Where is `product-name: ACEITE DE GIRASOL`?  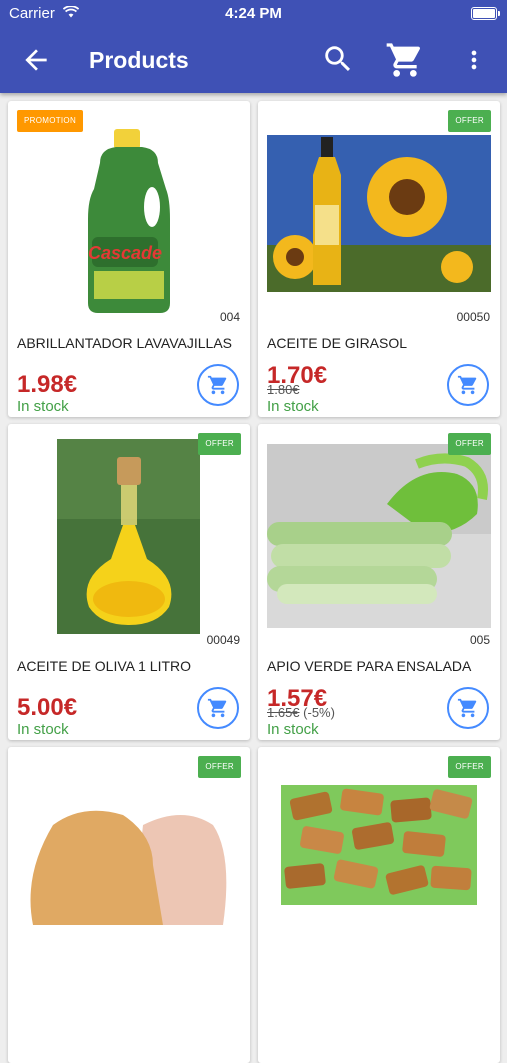 product-name: ACEITE DE GIRASOL is located at coordinates (337, 343).